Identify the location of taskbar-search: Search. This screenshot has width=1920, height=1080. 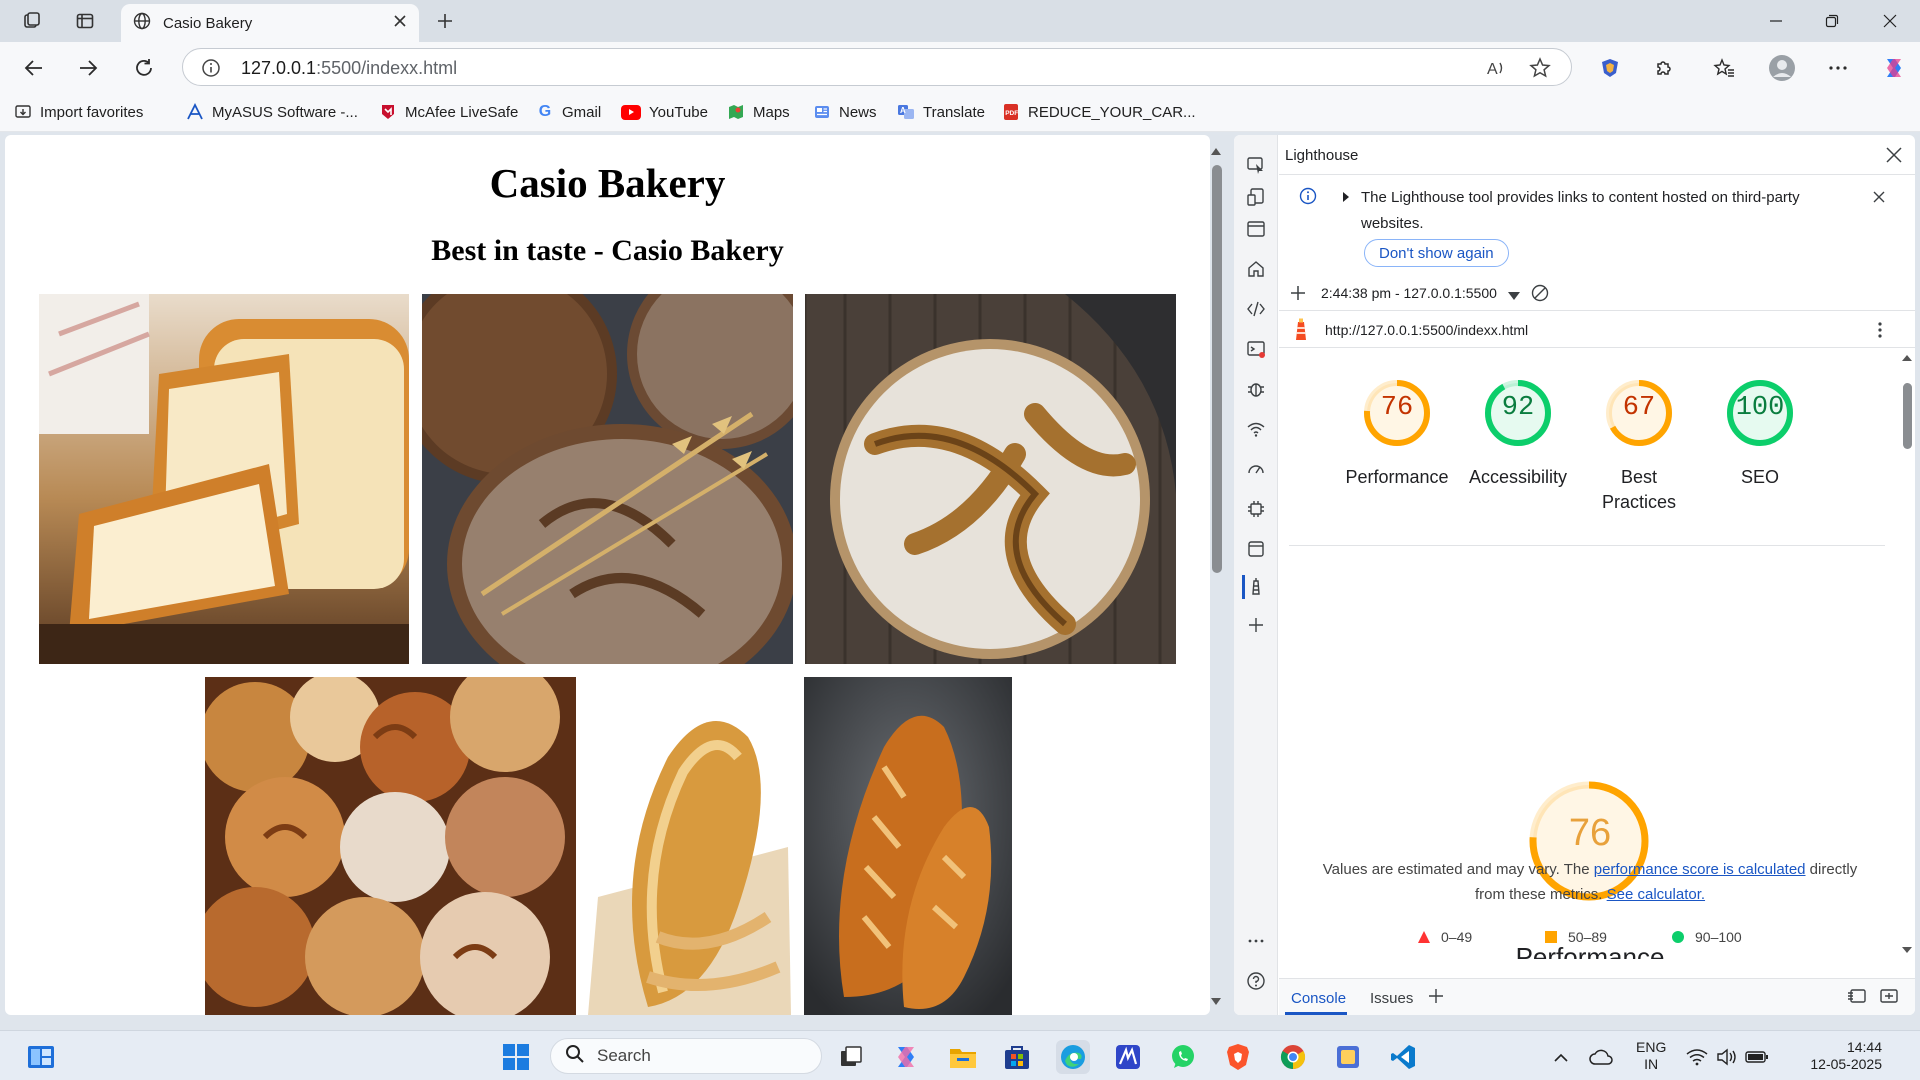
(686, 1056).